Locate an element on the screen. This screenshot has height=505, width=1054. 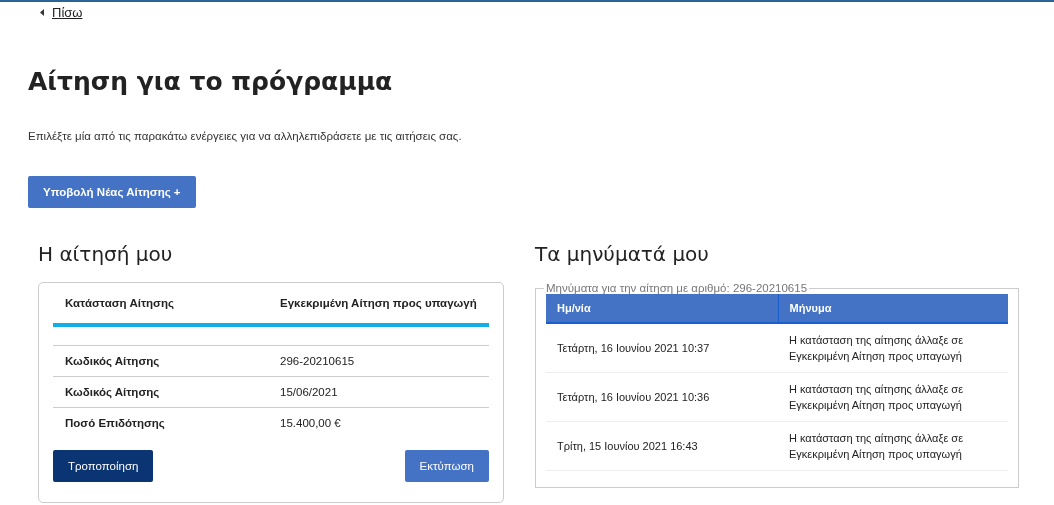
page-title: Αίτηση για το πρόγραμμα is located at coordinates (211, 81).